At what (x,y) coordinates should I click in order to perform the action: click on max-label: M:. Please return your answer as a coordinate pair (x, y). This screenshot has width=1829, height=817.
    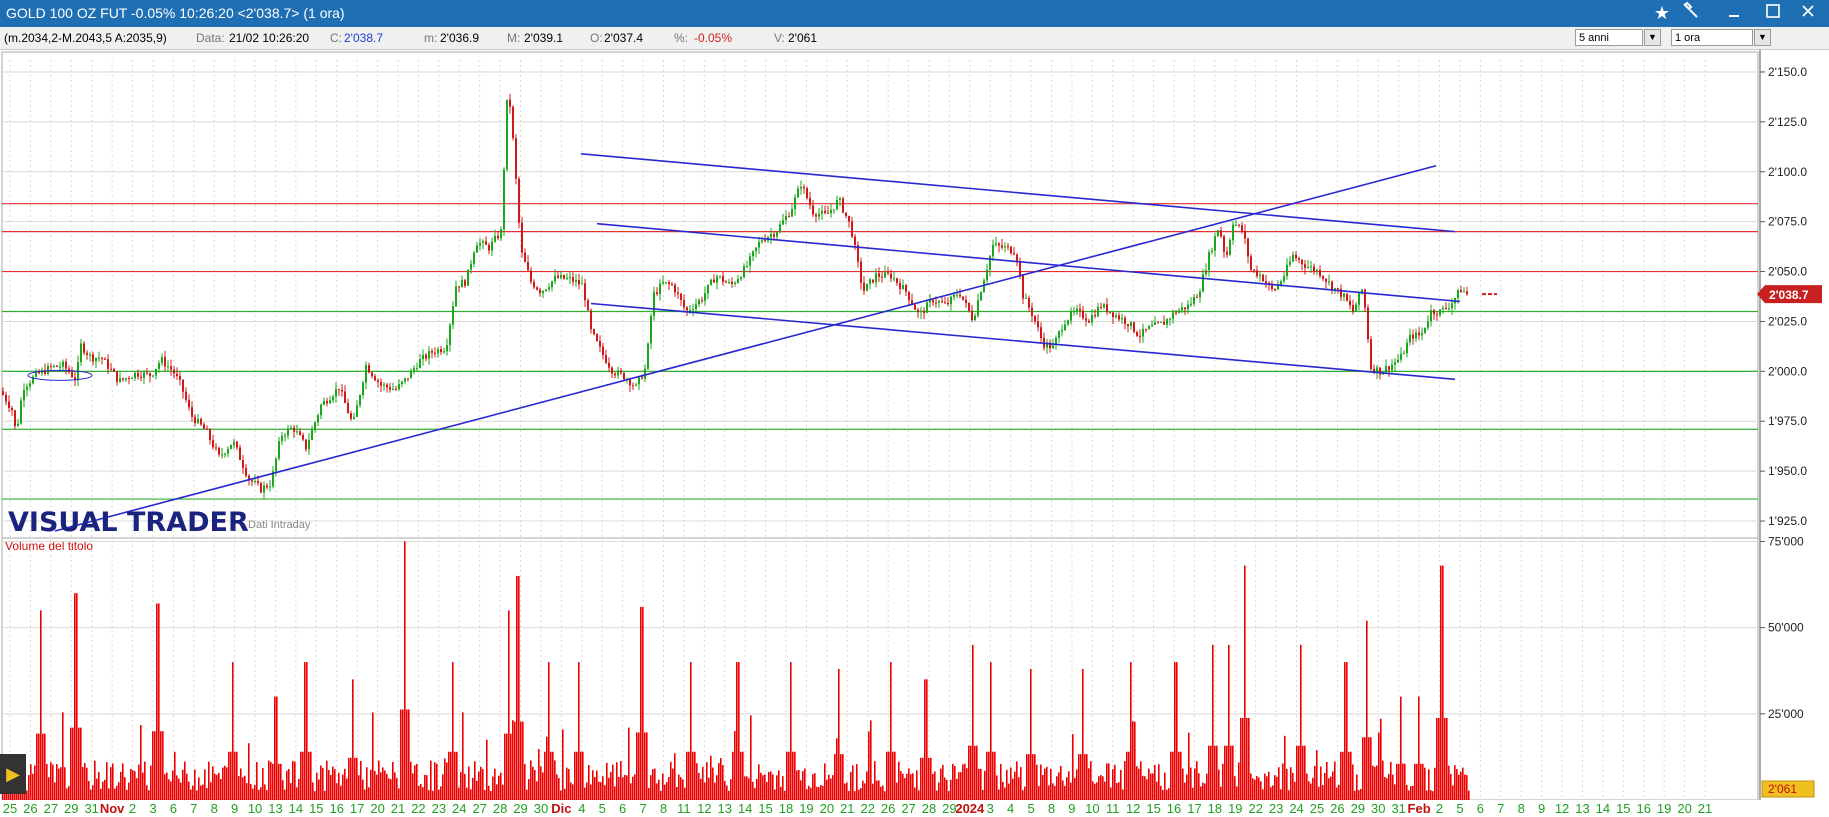
    Looking at the image, I should click on (514, 38).